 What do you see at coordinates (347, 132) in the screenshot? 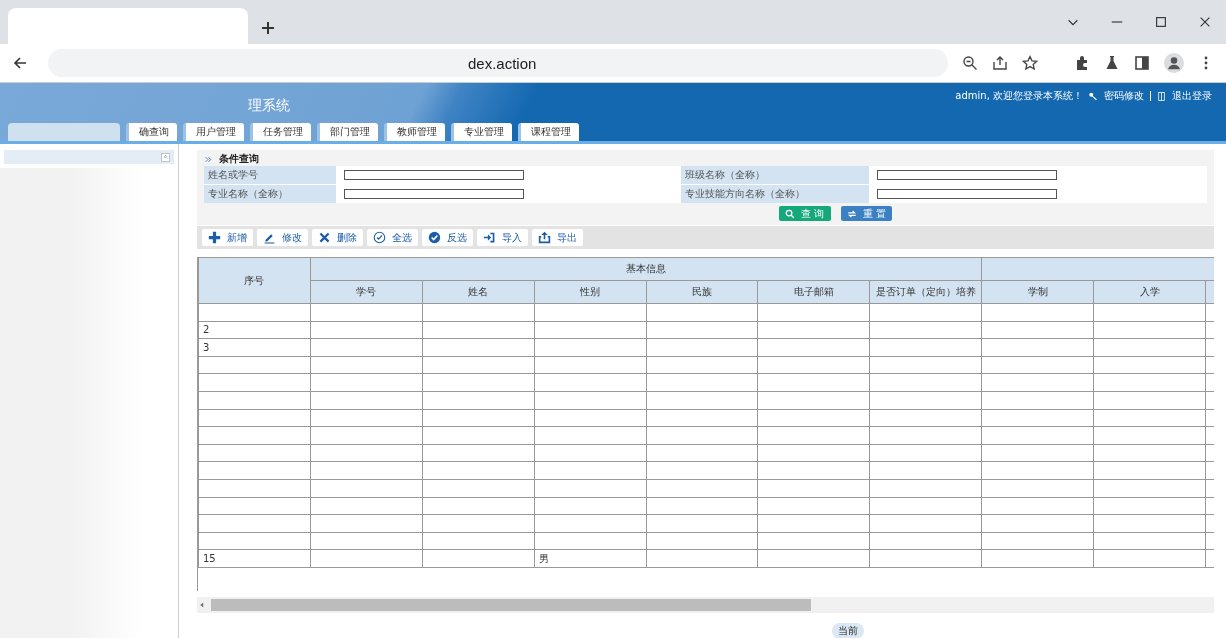
I see `nav-tab: 部门管理` at bounding box center [347, 132].